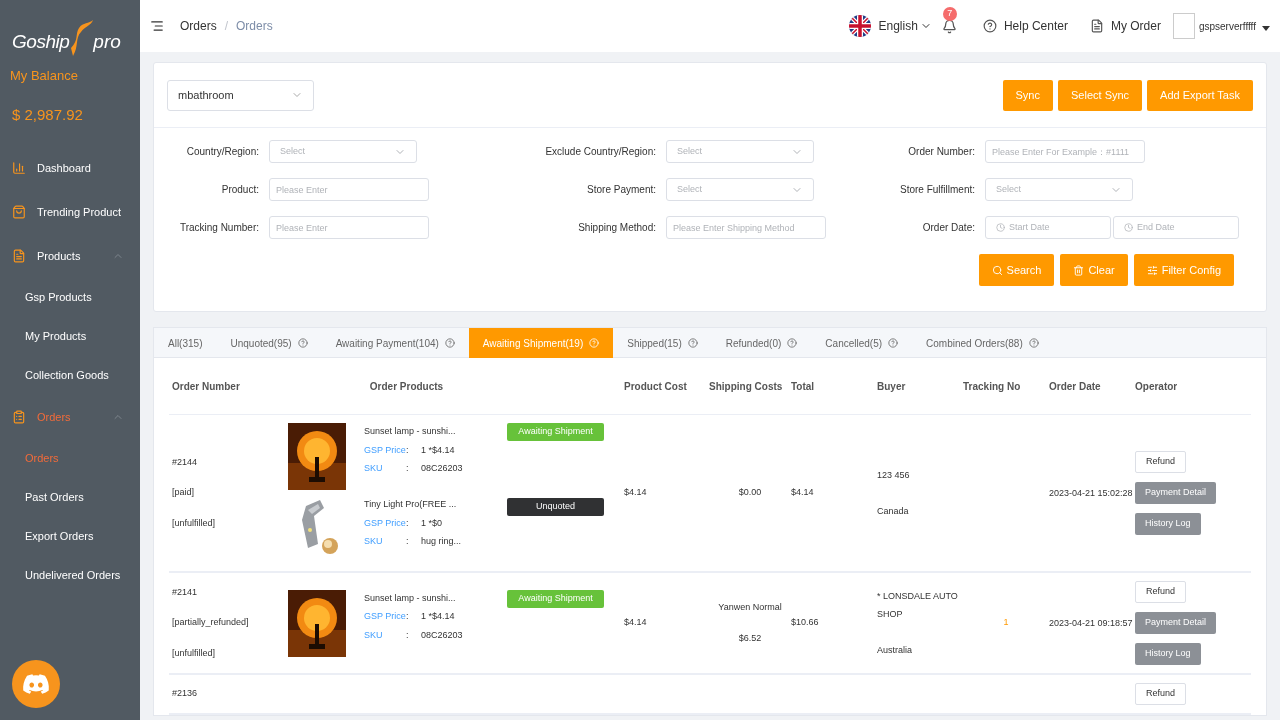  What do you see at coordinates (70, 536) in the screenshot?
I see `sidebar-subitem: Export Orders` at bounding box center [70, 536].